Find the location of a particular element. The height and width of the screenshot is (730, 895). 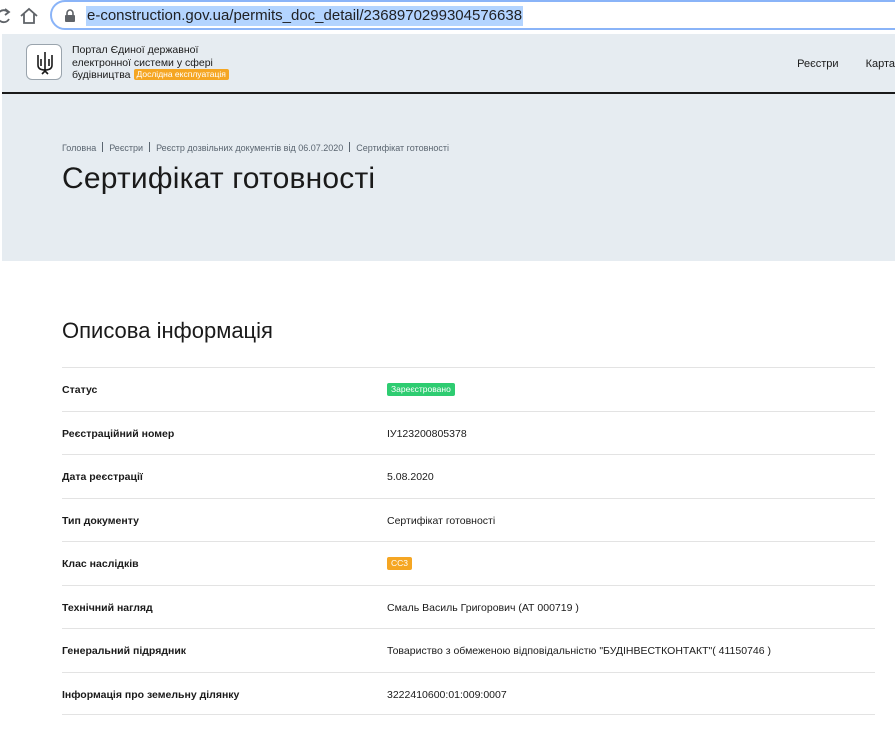

row-value: 3222410600:01:009:0007 is located at coordinates (447, 694).